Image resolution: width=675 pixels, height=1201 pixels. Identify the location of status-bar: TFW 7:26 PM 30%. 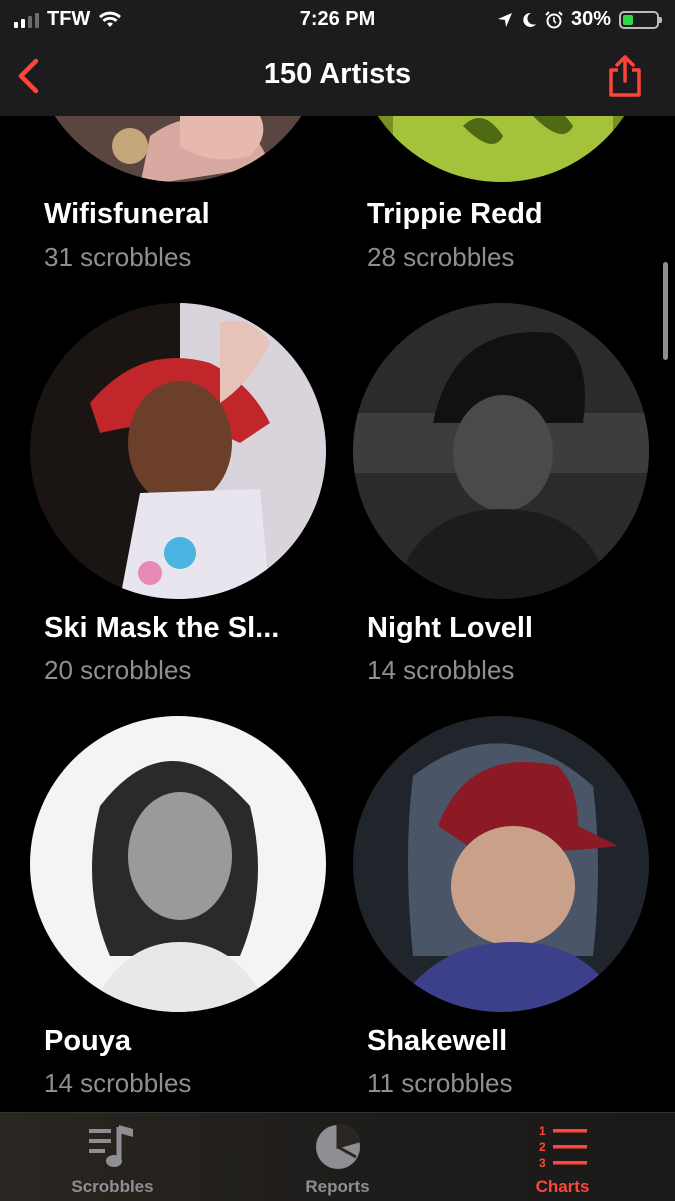
(337, 19).